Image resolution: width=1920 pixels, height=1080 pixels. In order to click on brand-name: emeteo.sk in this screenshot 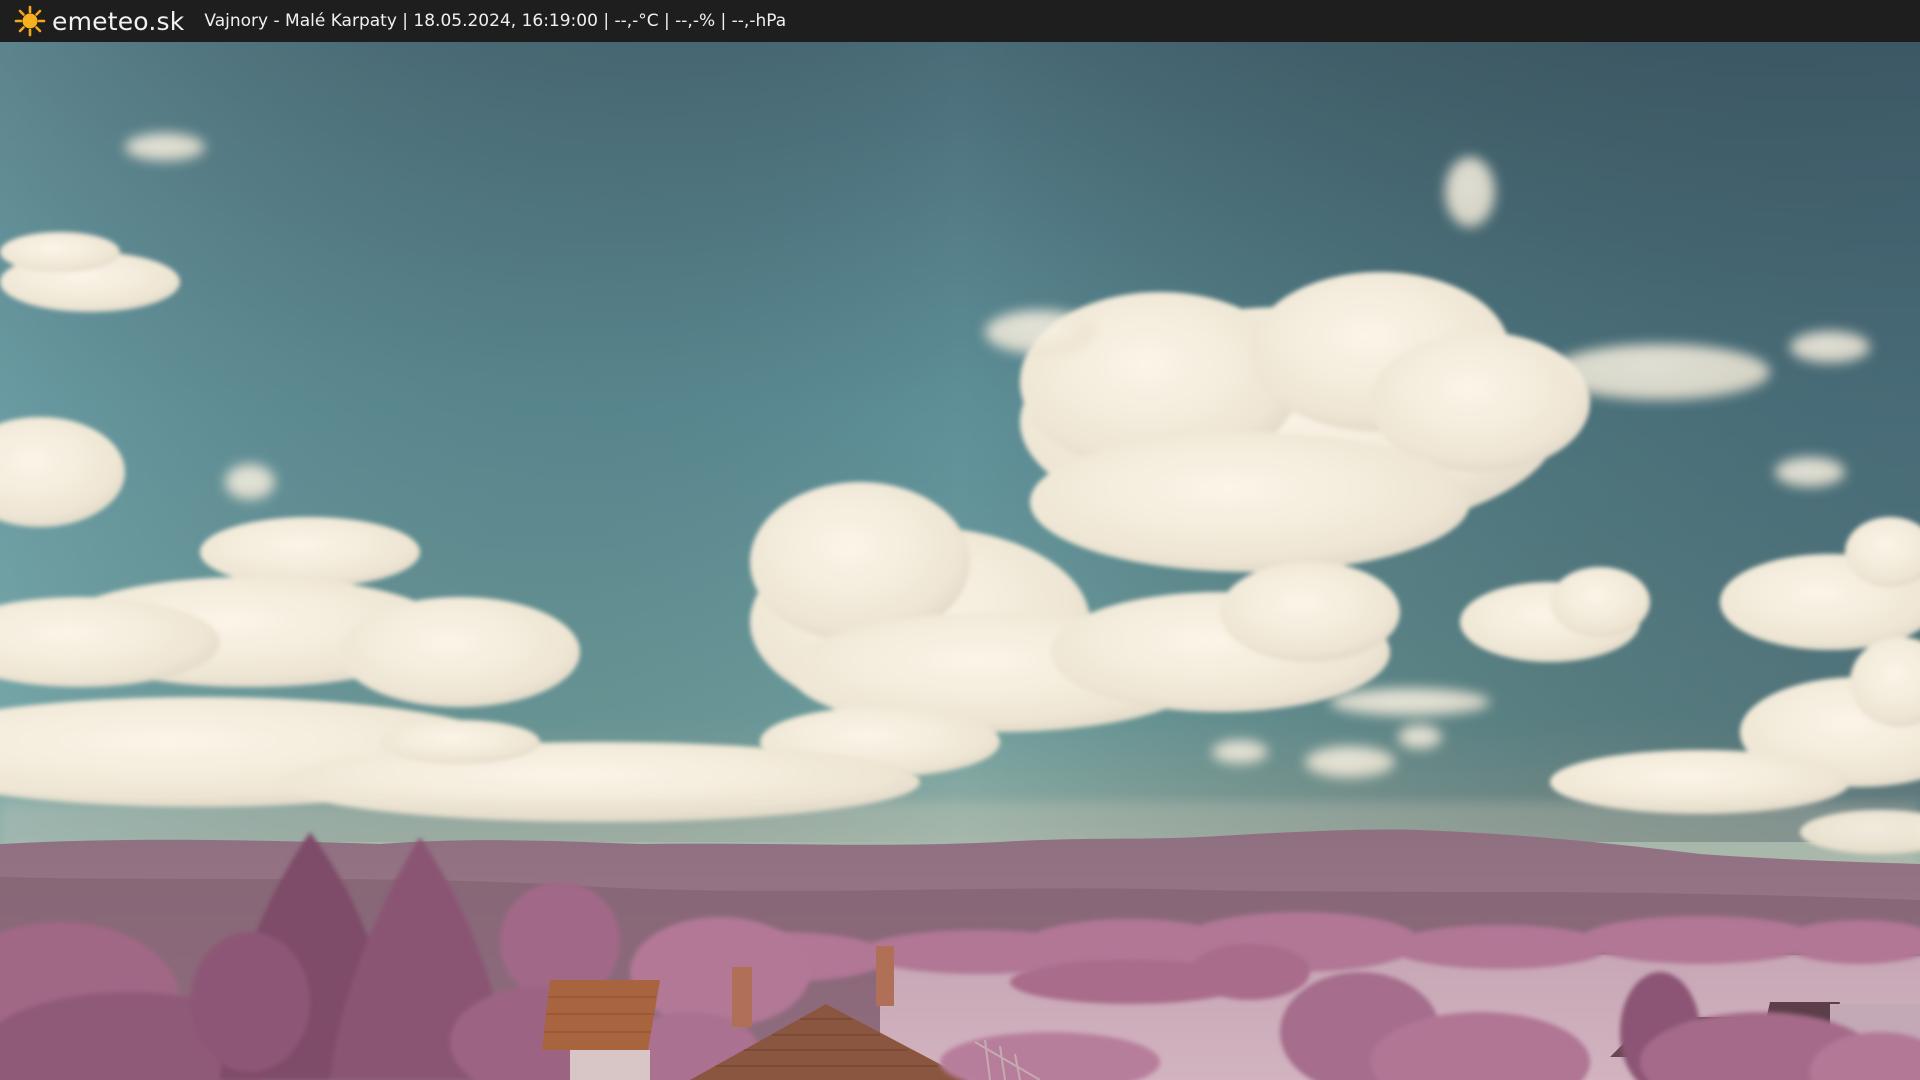, I will do `click(118, 21)`.